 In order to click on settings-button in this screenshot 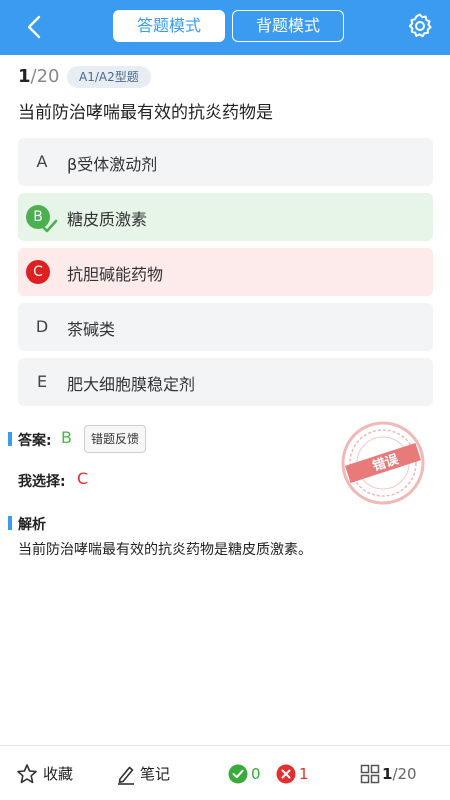, I will do `click(420, 26)`.